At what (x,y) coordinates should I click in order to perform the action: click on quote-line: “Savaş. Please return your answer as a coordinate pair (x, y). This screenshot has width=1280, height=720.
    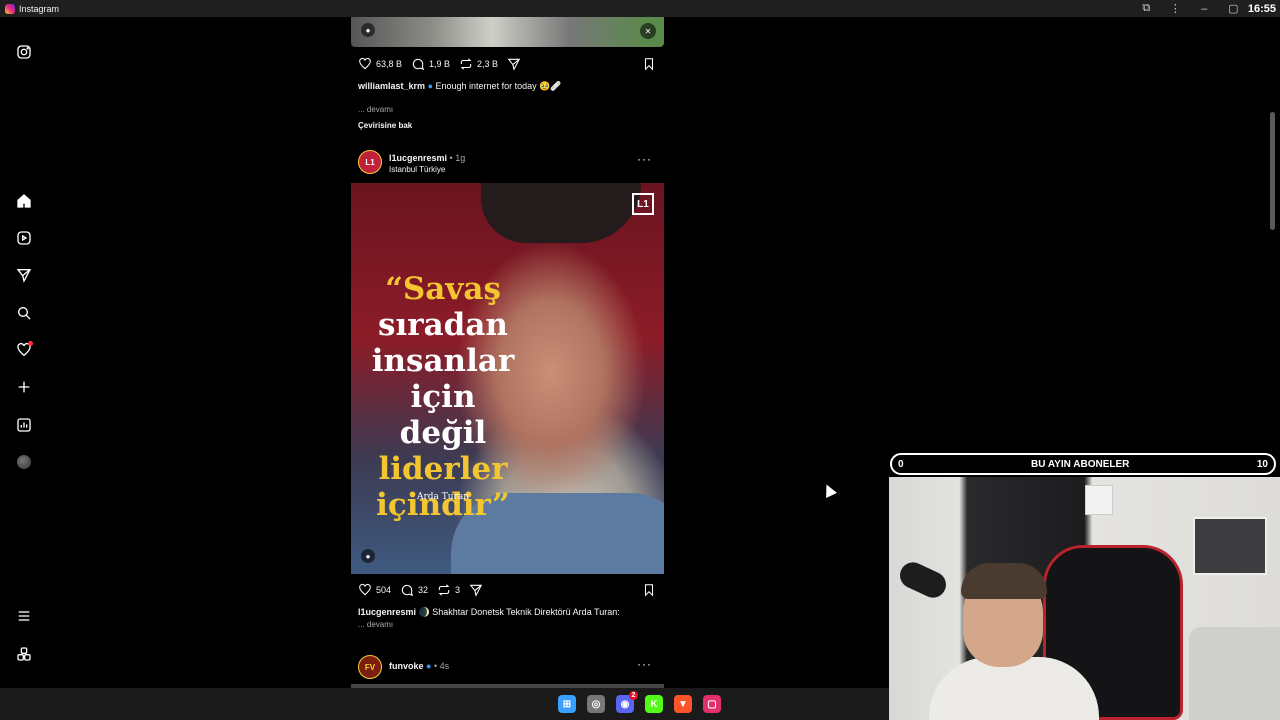
    Looking at the image, I should click on (443, 289).